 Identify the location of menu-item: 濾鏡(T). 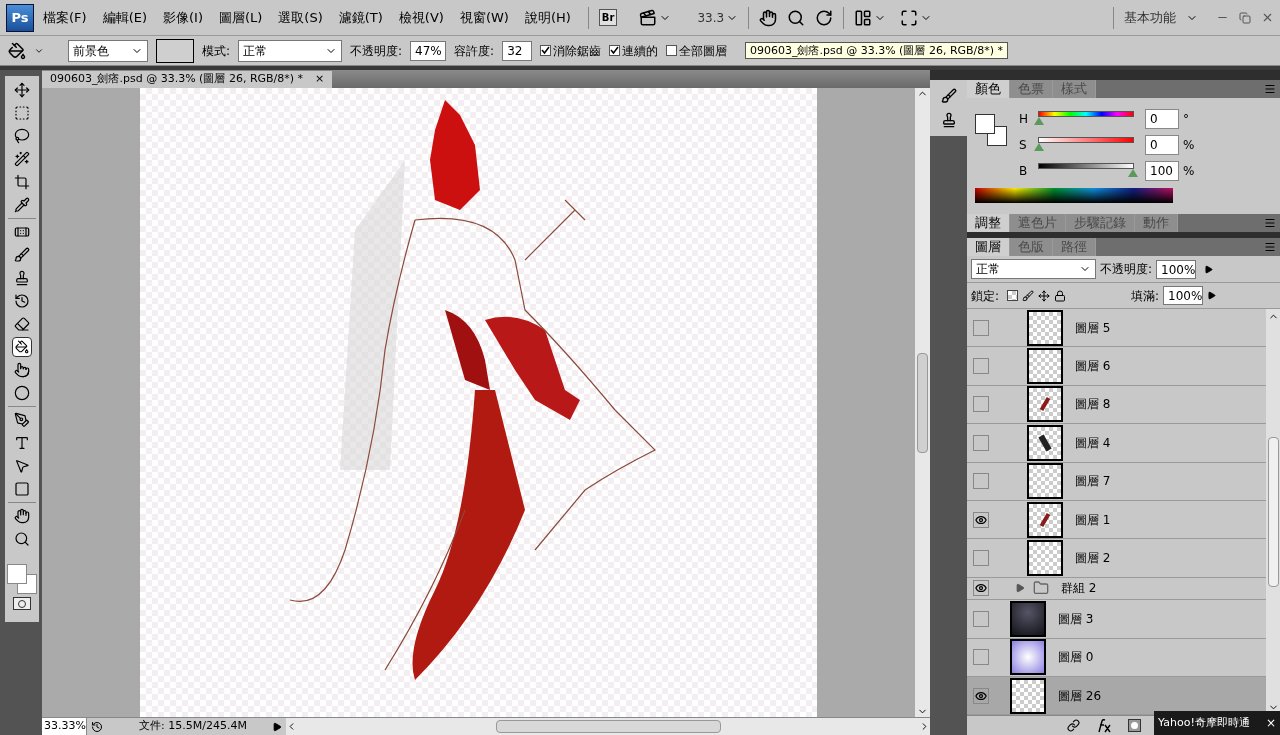
(360, 17).